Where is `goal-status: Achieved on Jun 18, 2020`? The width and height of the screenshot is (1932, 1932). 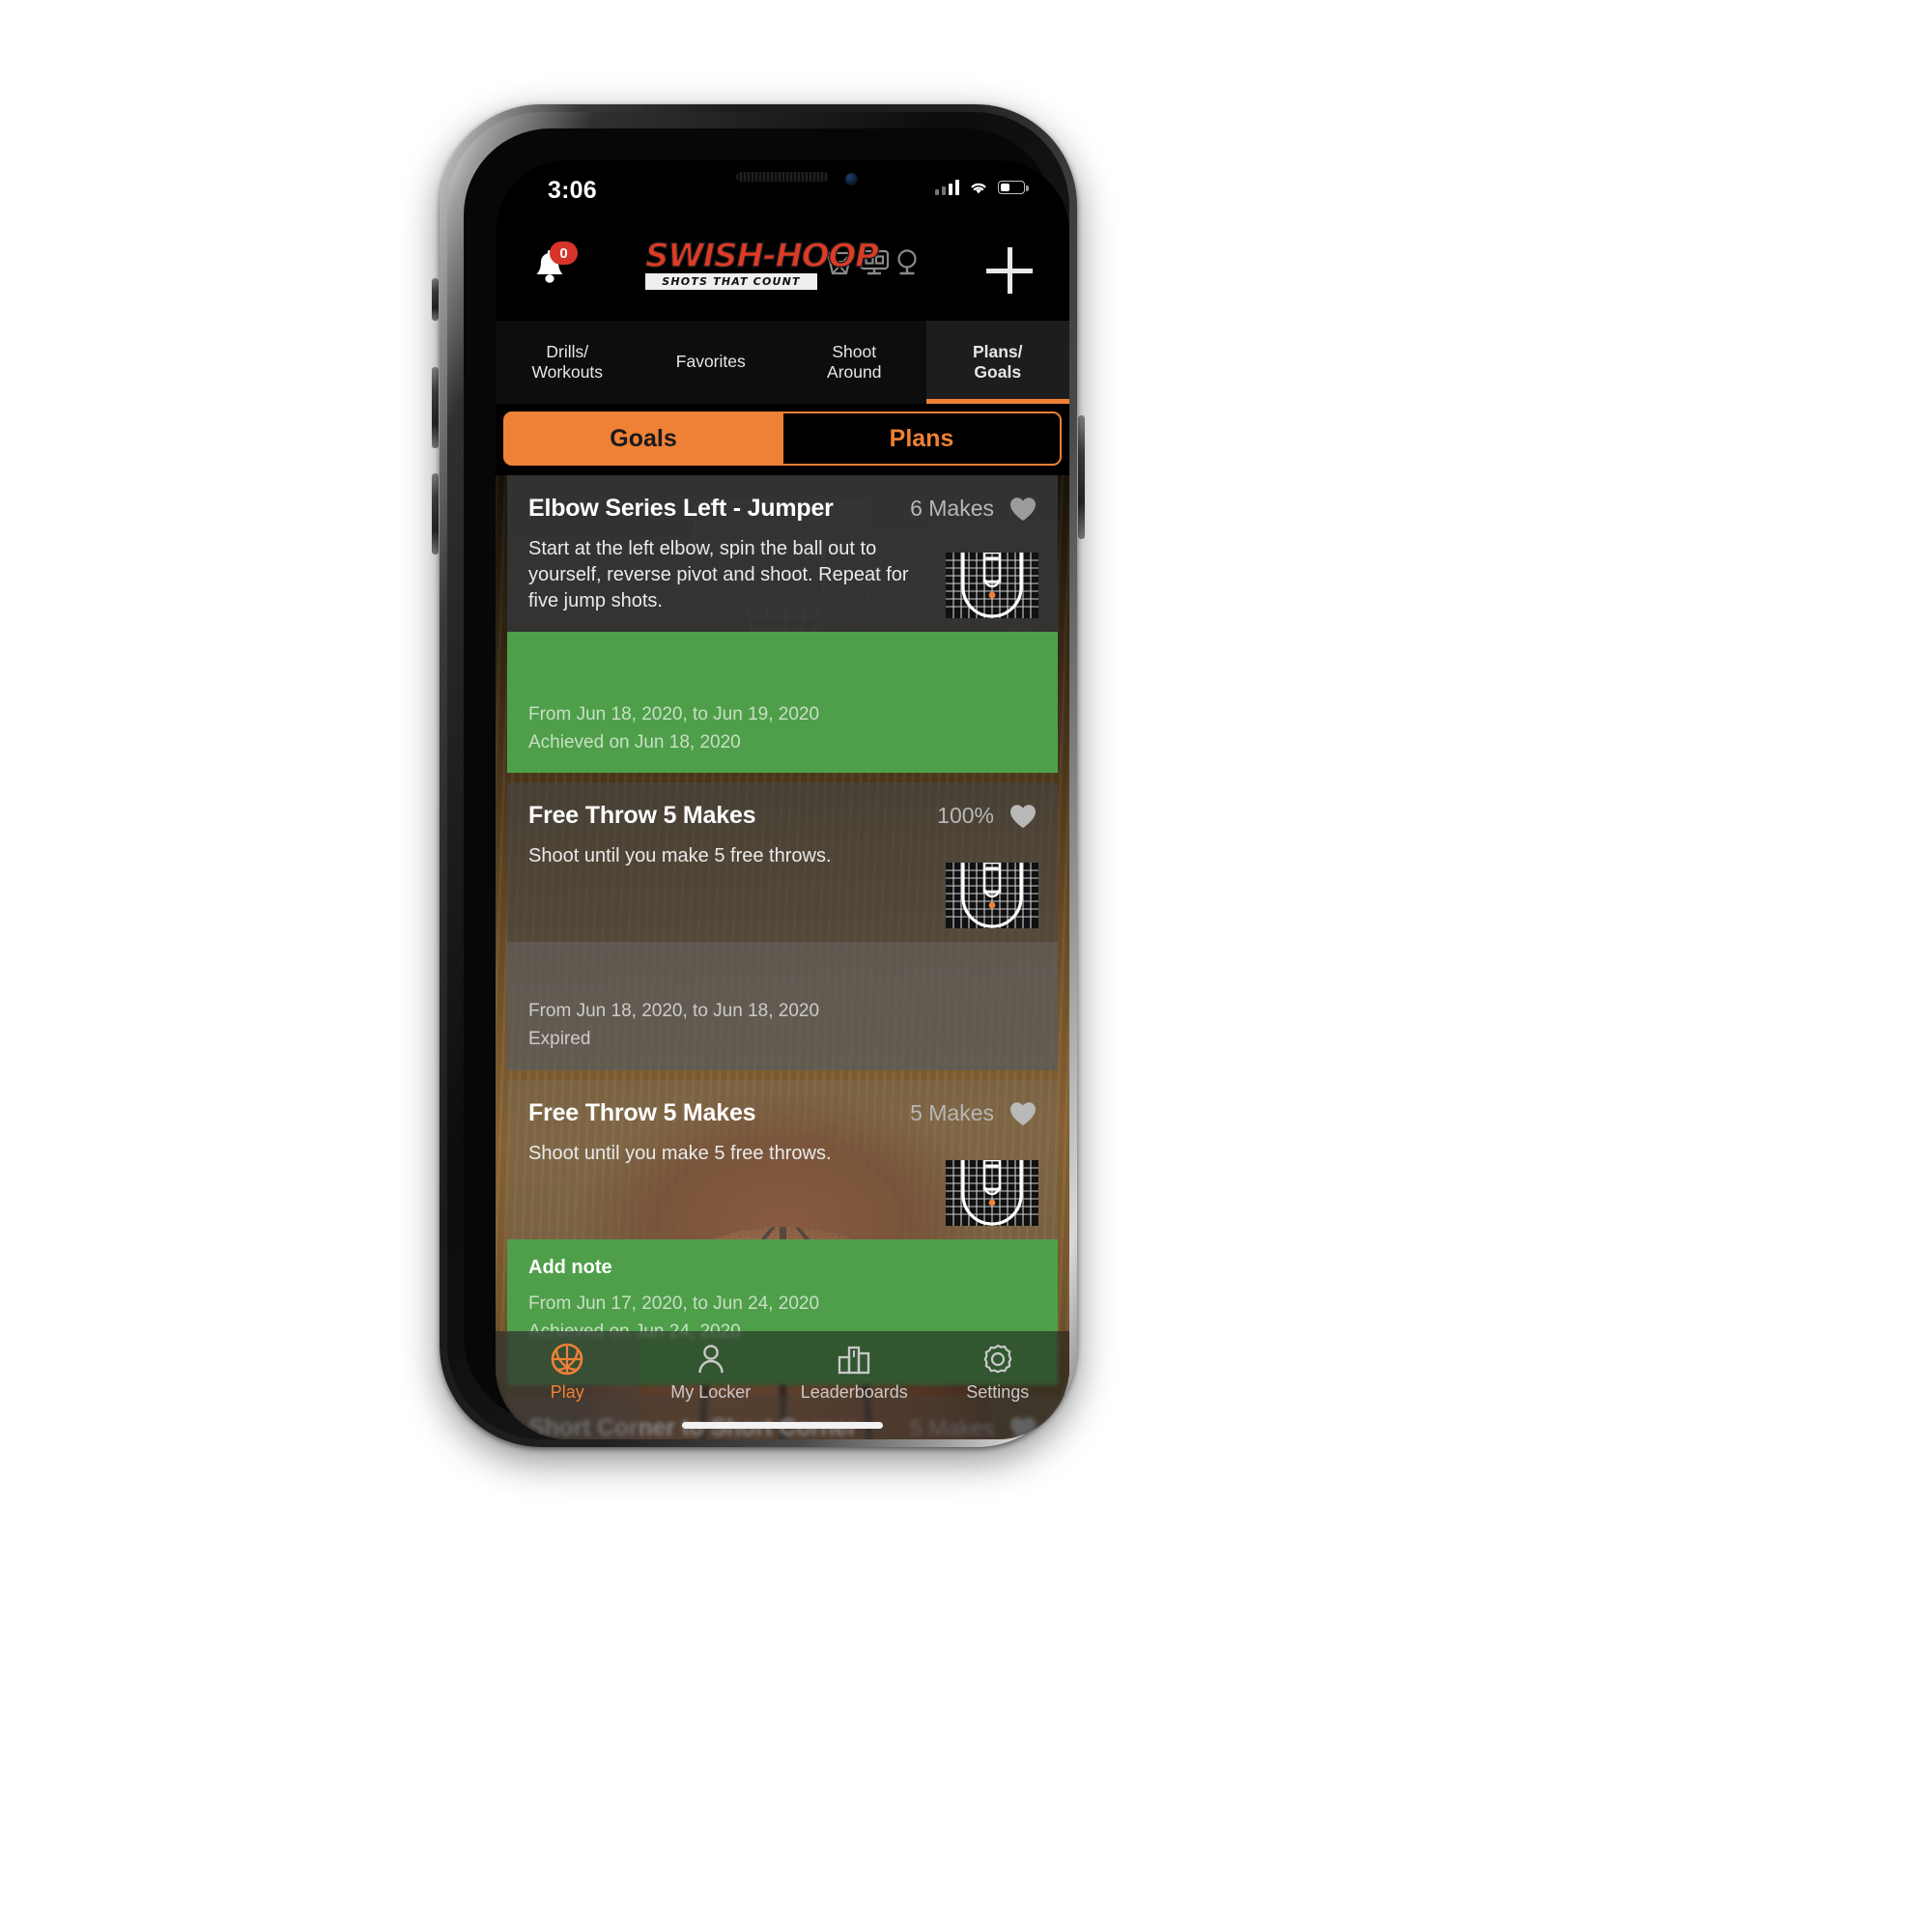
goal-status: Achieved on Jun 18, 2020 is located at coordinates (634, 742).